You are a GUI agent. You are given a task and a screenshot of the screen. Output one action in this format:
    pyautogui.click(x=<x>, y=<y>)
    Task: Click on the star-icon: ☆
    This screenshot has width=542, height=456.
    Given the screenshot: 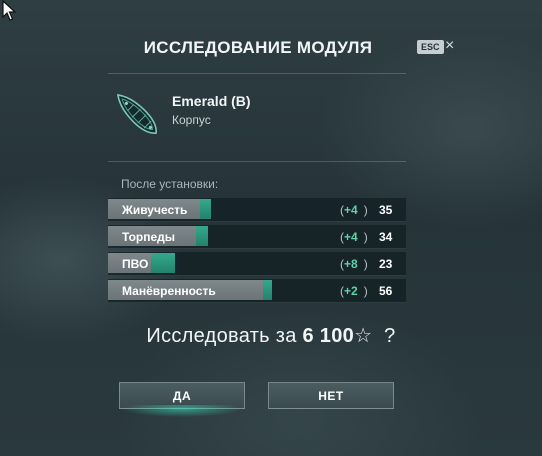 What is the action you would take?
    pyautogui.click(x=363, y=336)
    